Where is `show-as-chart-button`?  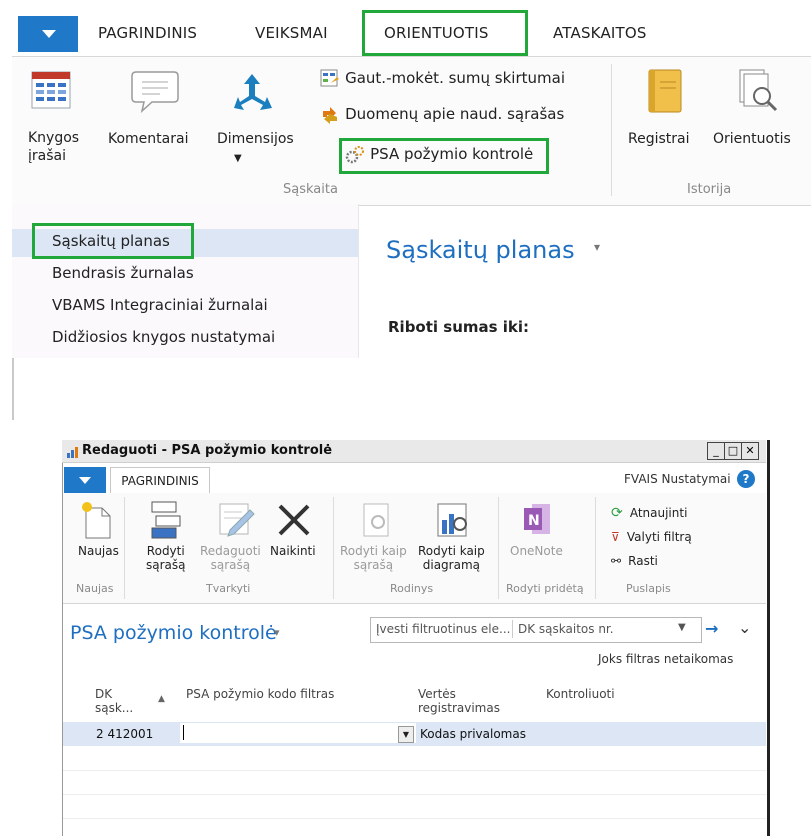 show-as-chart-button is located at coordinates (453, 522).